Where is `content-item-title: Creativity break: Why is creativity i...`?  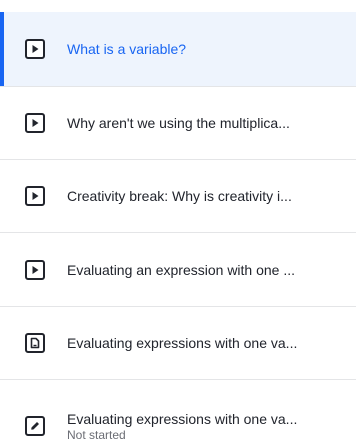
content-item-title: Creativity break: Why is creativity i... is located at coordinates (179, 196).